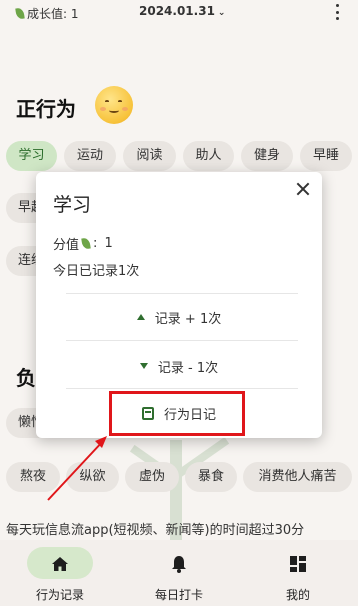 The width and height of the screenshot is (358, 606). What do you see at coordinates (96, 271) in the screenshot?
I see `today-count: 今日已记录1次` at bounding box center [96, 271].